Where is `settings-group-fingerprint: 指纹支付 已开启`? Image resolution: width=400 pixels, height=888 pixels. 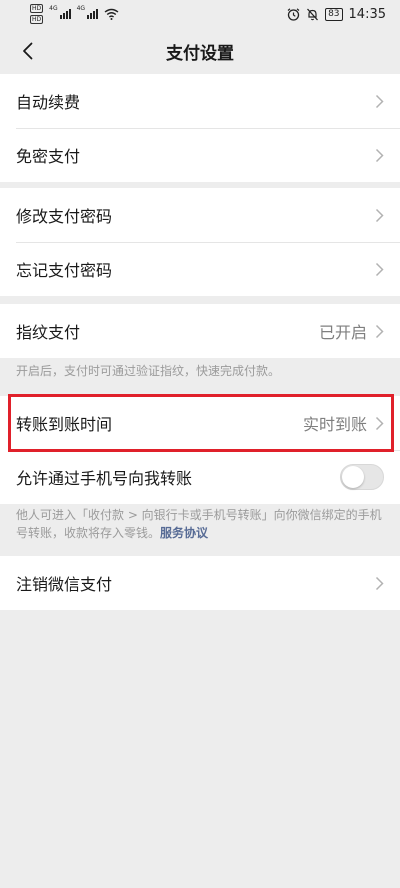
settings-group-fingerprint: 指纹支付 已开启 is located at coordinates (200, 331).